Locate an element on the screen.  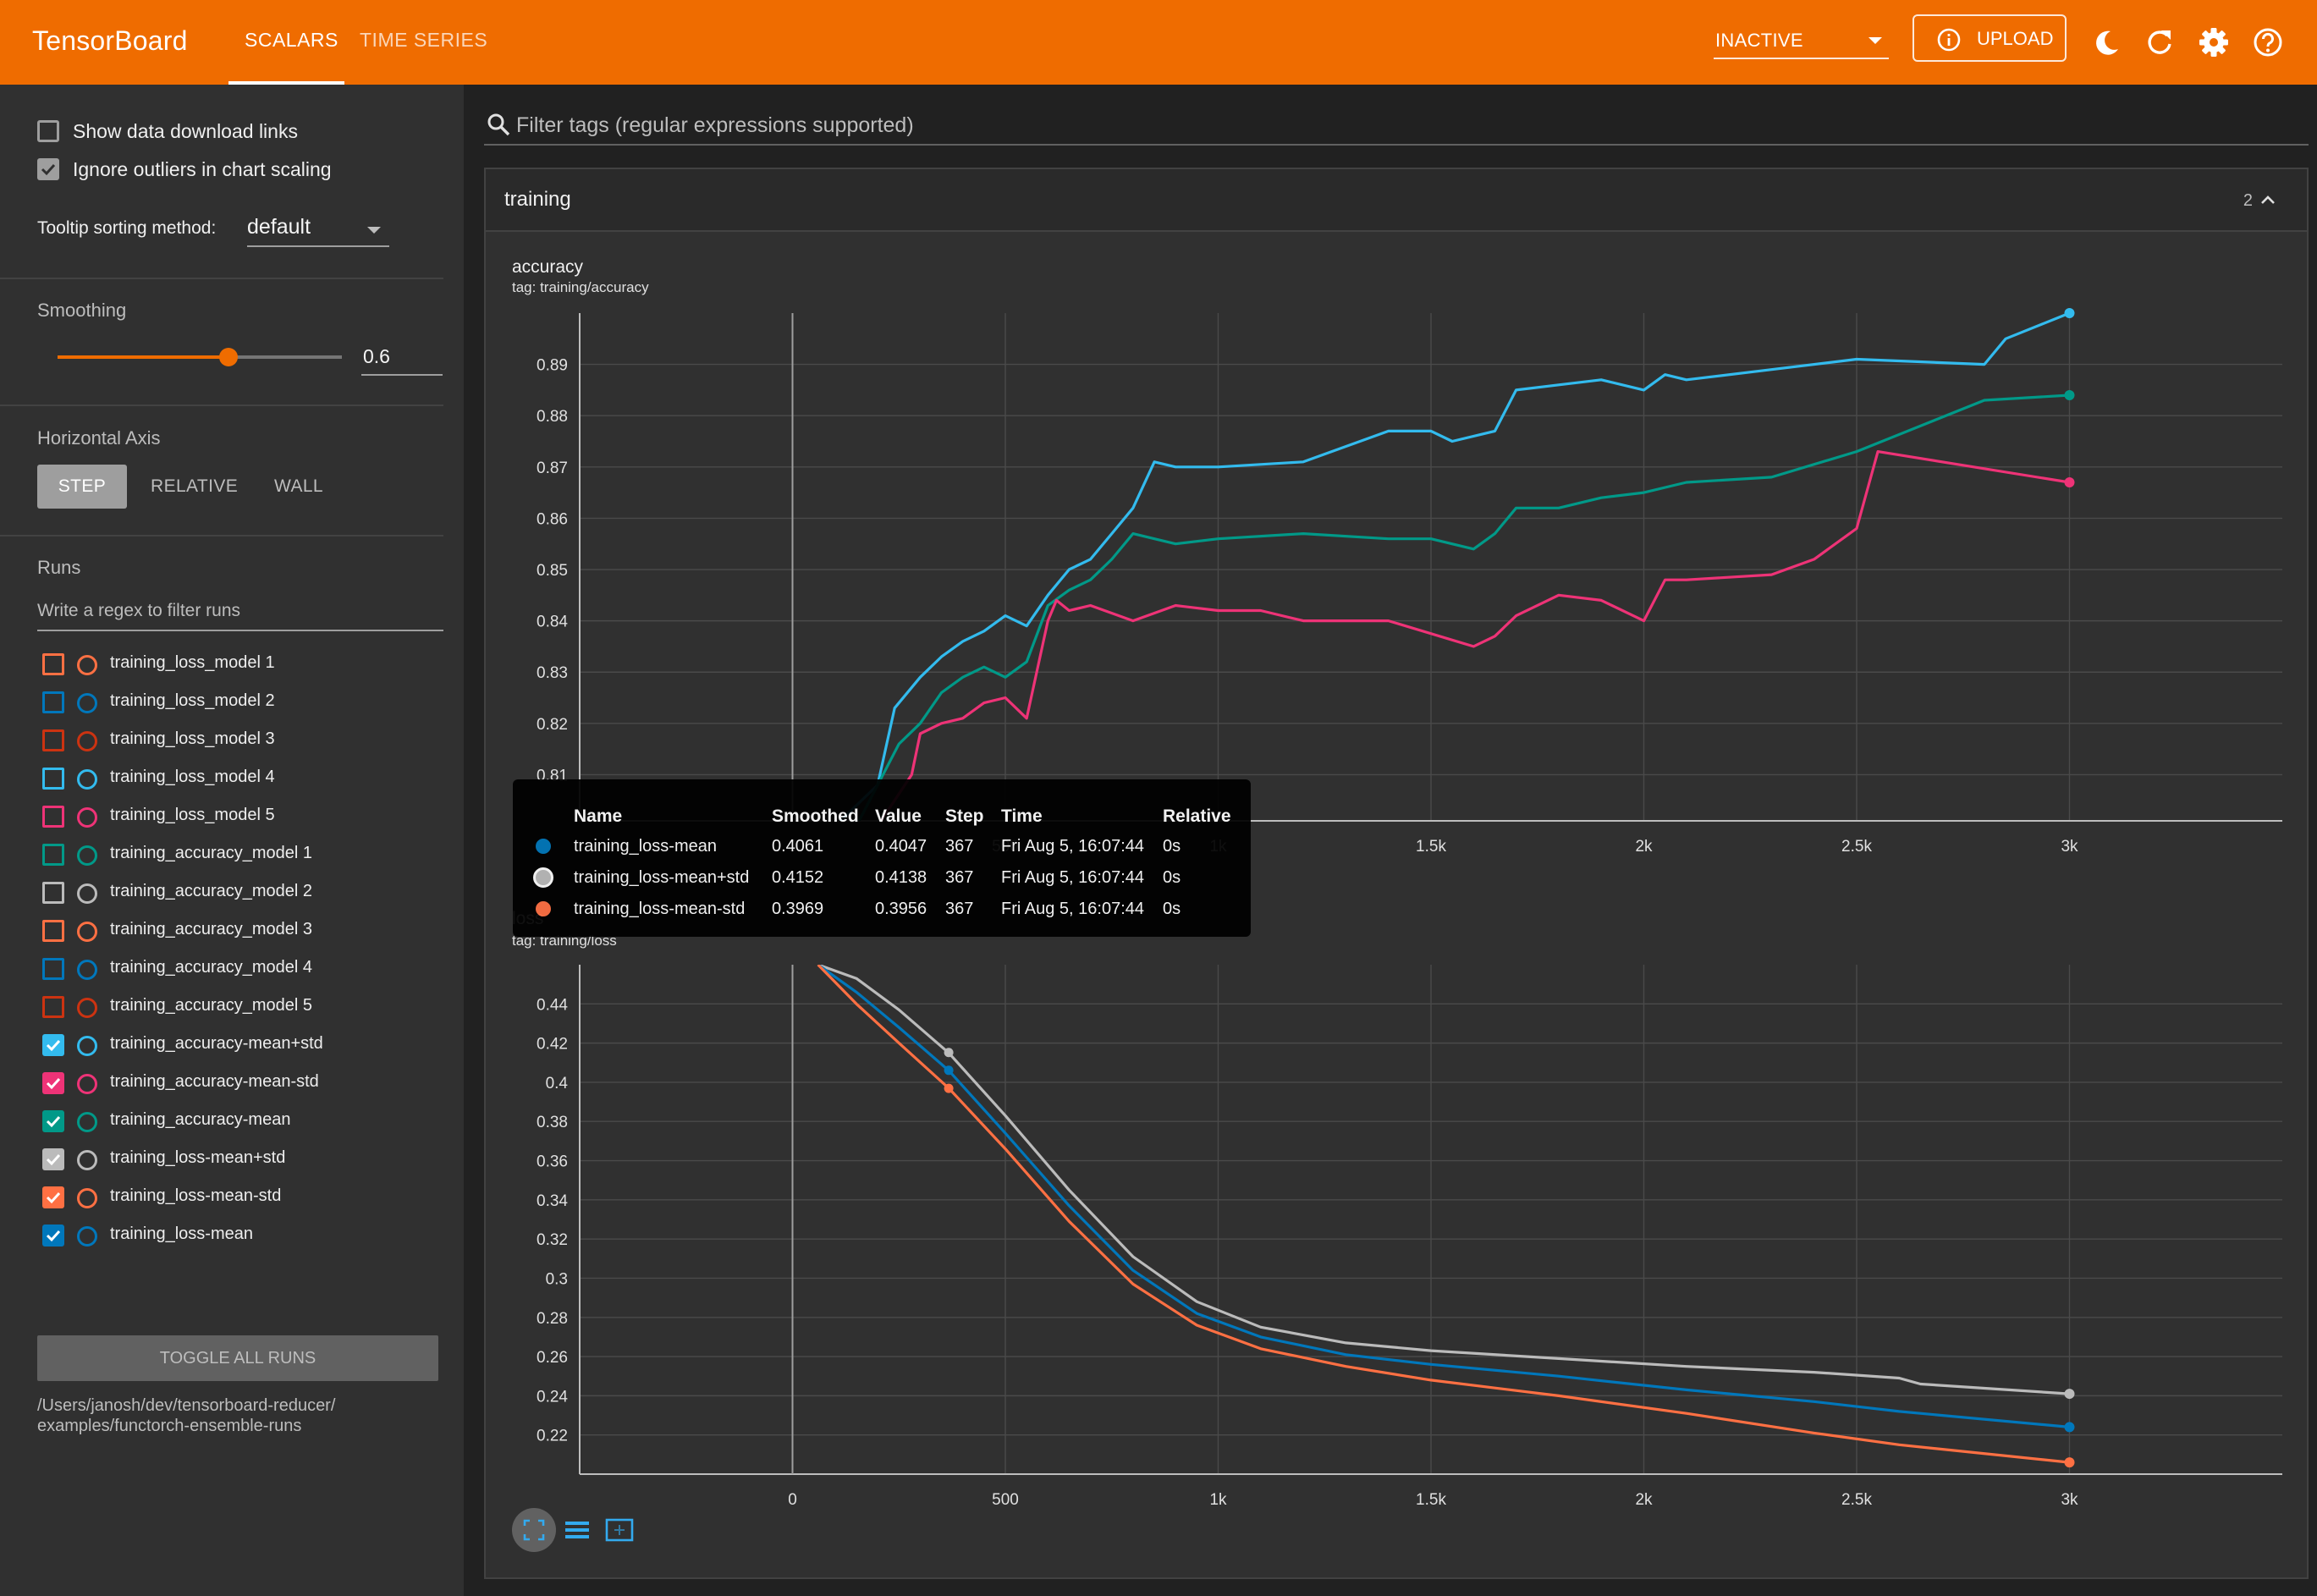
y-tick-label: 0.32 is located at coordinates (552, 1240).